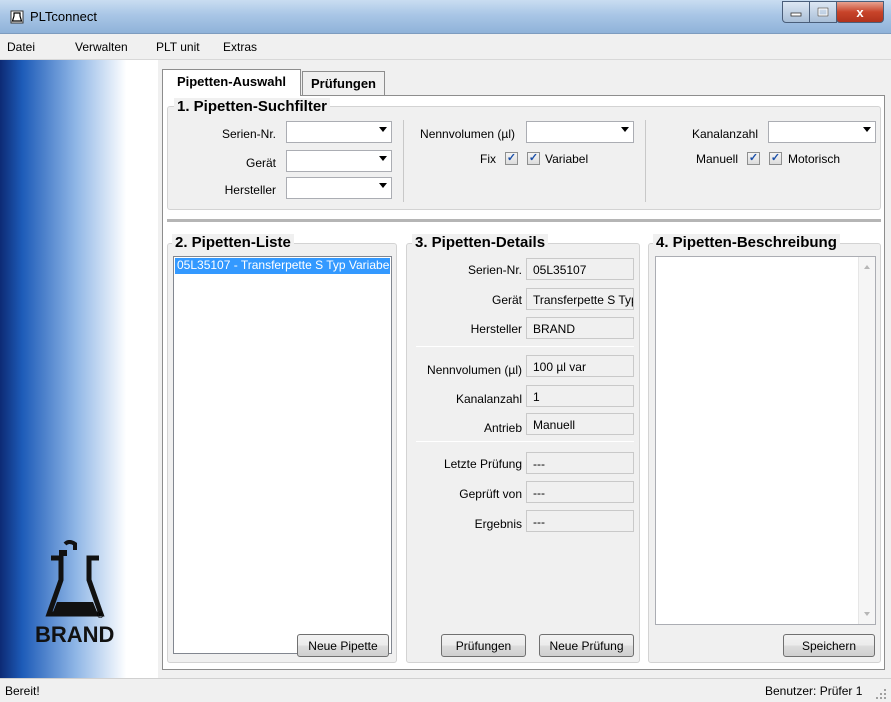 Image resolution: width=891 pixels, height=702 pixels. What do you see at coordinates (866, 440) in the screenshot?
I see `vertical-scrollbar` at bounding box center [866, 440].